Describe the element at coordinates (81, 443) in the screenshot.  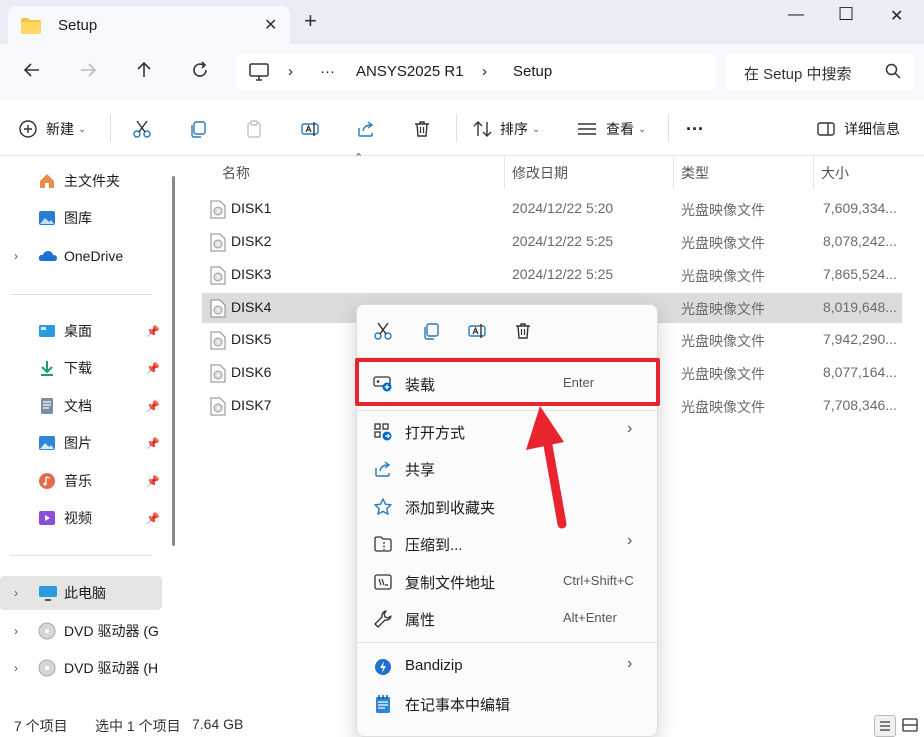
I see `sidebar-item-pictures: 图片 📌` at that location.